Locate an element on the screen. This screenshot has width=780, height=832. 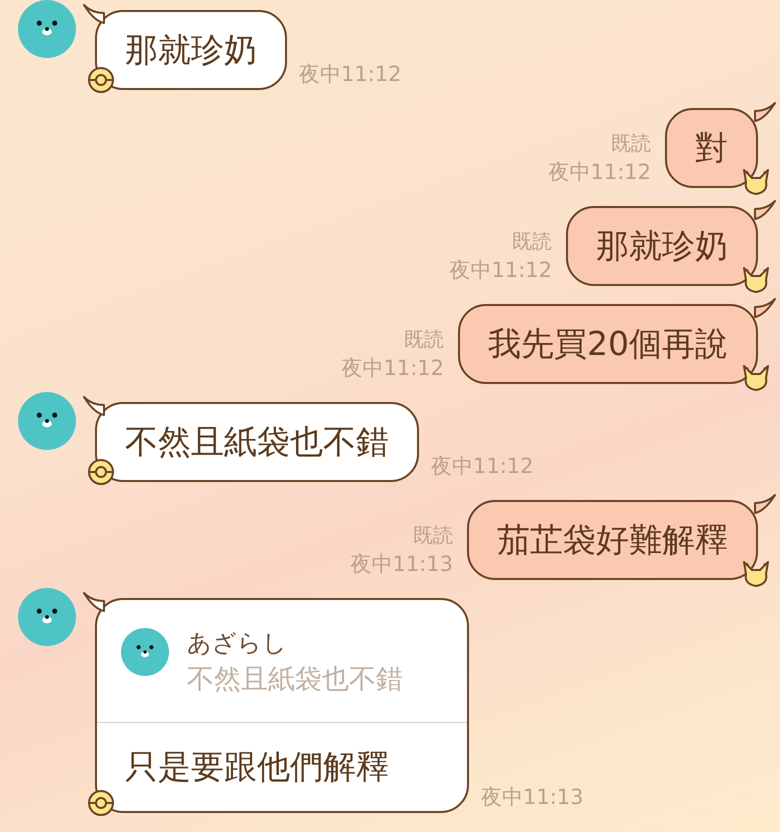
message-text: 我先買20個再說 is located at coordinates (608, 344).